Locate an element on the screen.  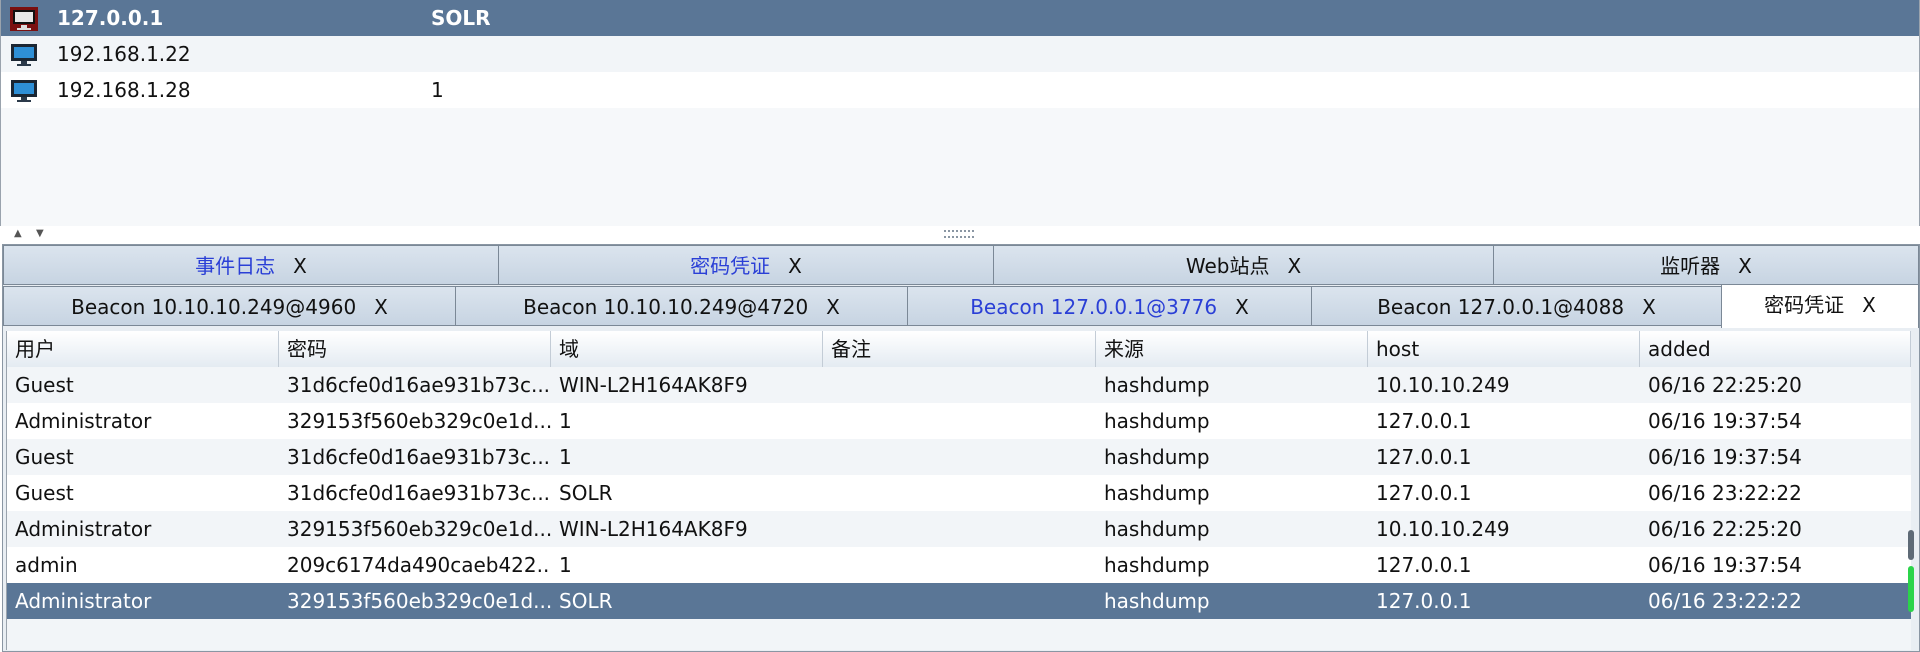
scrollbar-track-segment is located at coordinates (1911, 545).